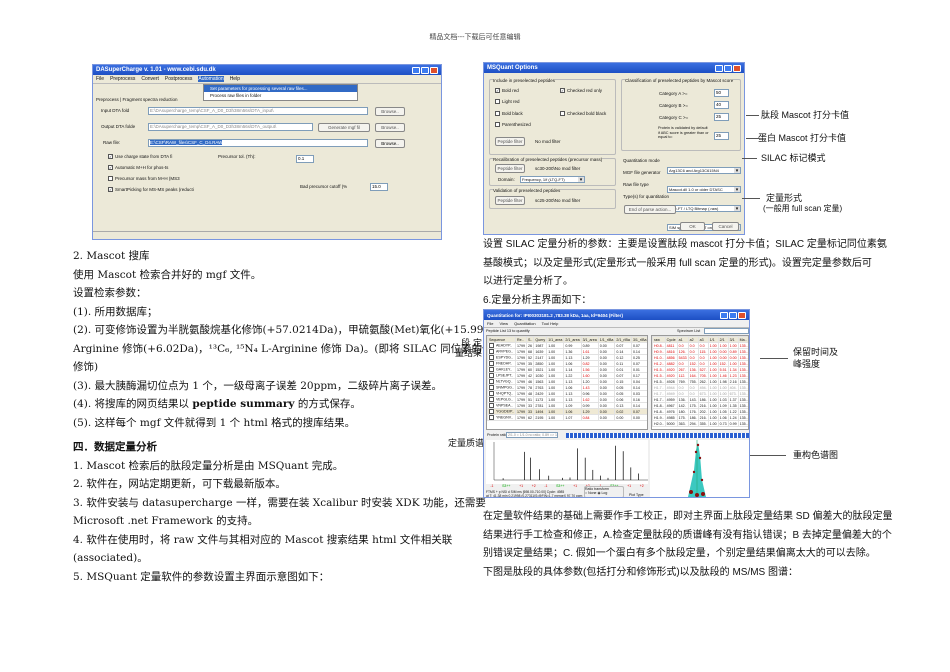 This screenshot has width=950, height=672. Describe the element at coordinates (179, 79) in the screenshot. I see `menu-postprocess: Postprocess` at that location.